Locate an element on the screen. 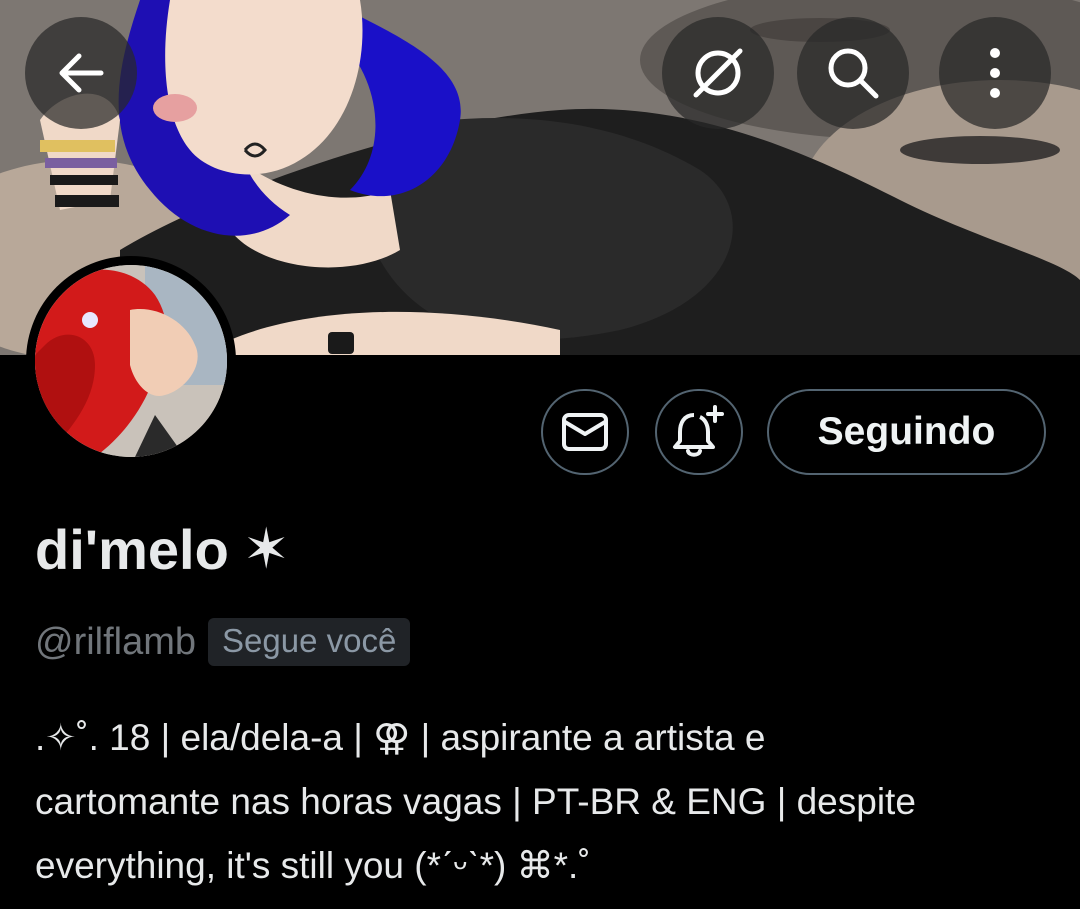  grok-button is located at coordinates (718, 73).